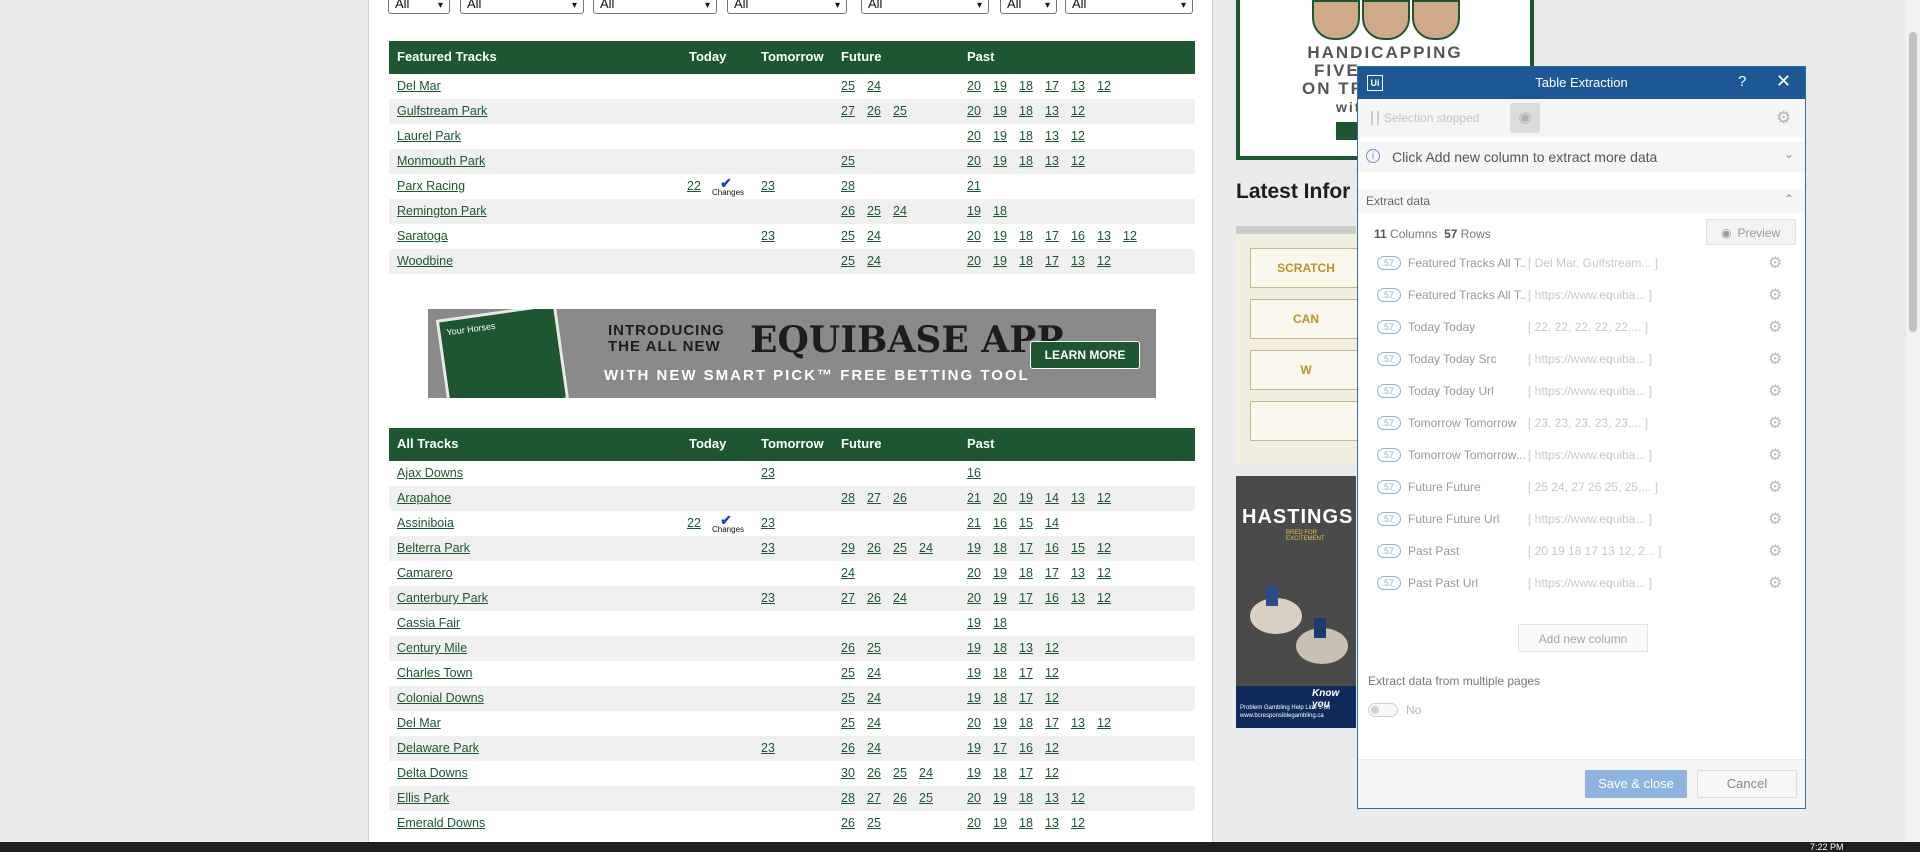  What do you see at coordinates (1581, 201) in the screenshot?
I see `extract-data-section: Extract data ⌃` at bounding box center [1581, 201].